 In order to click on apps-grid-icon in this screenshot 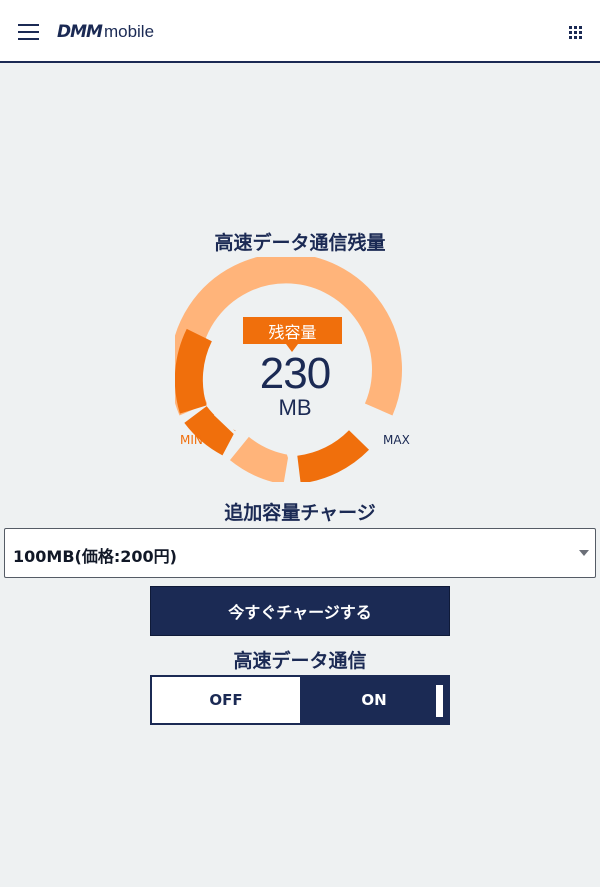, I will do `click(575, 32)`.